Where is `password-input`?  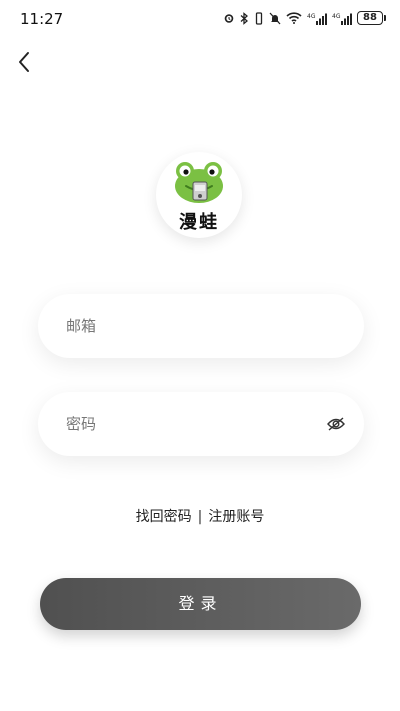
password-input is located at coordinates (191, 424).